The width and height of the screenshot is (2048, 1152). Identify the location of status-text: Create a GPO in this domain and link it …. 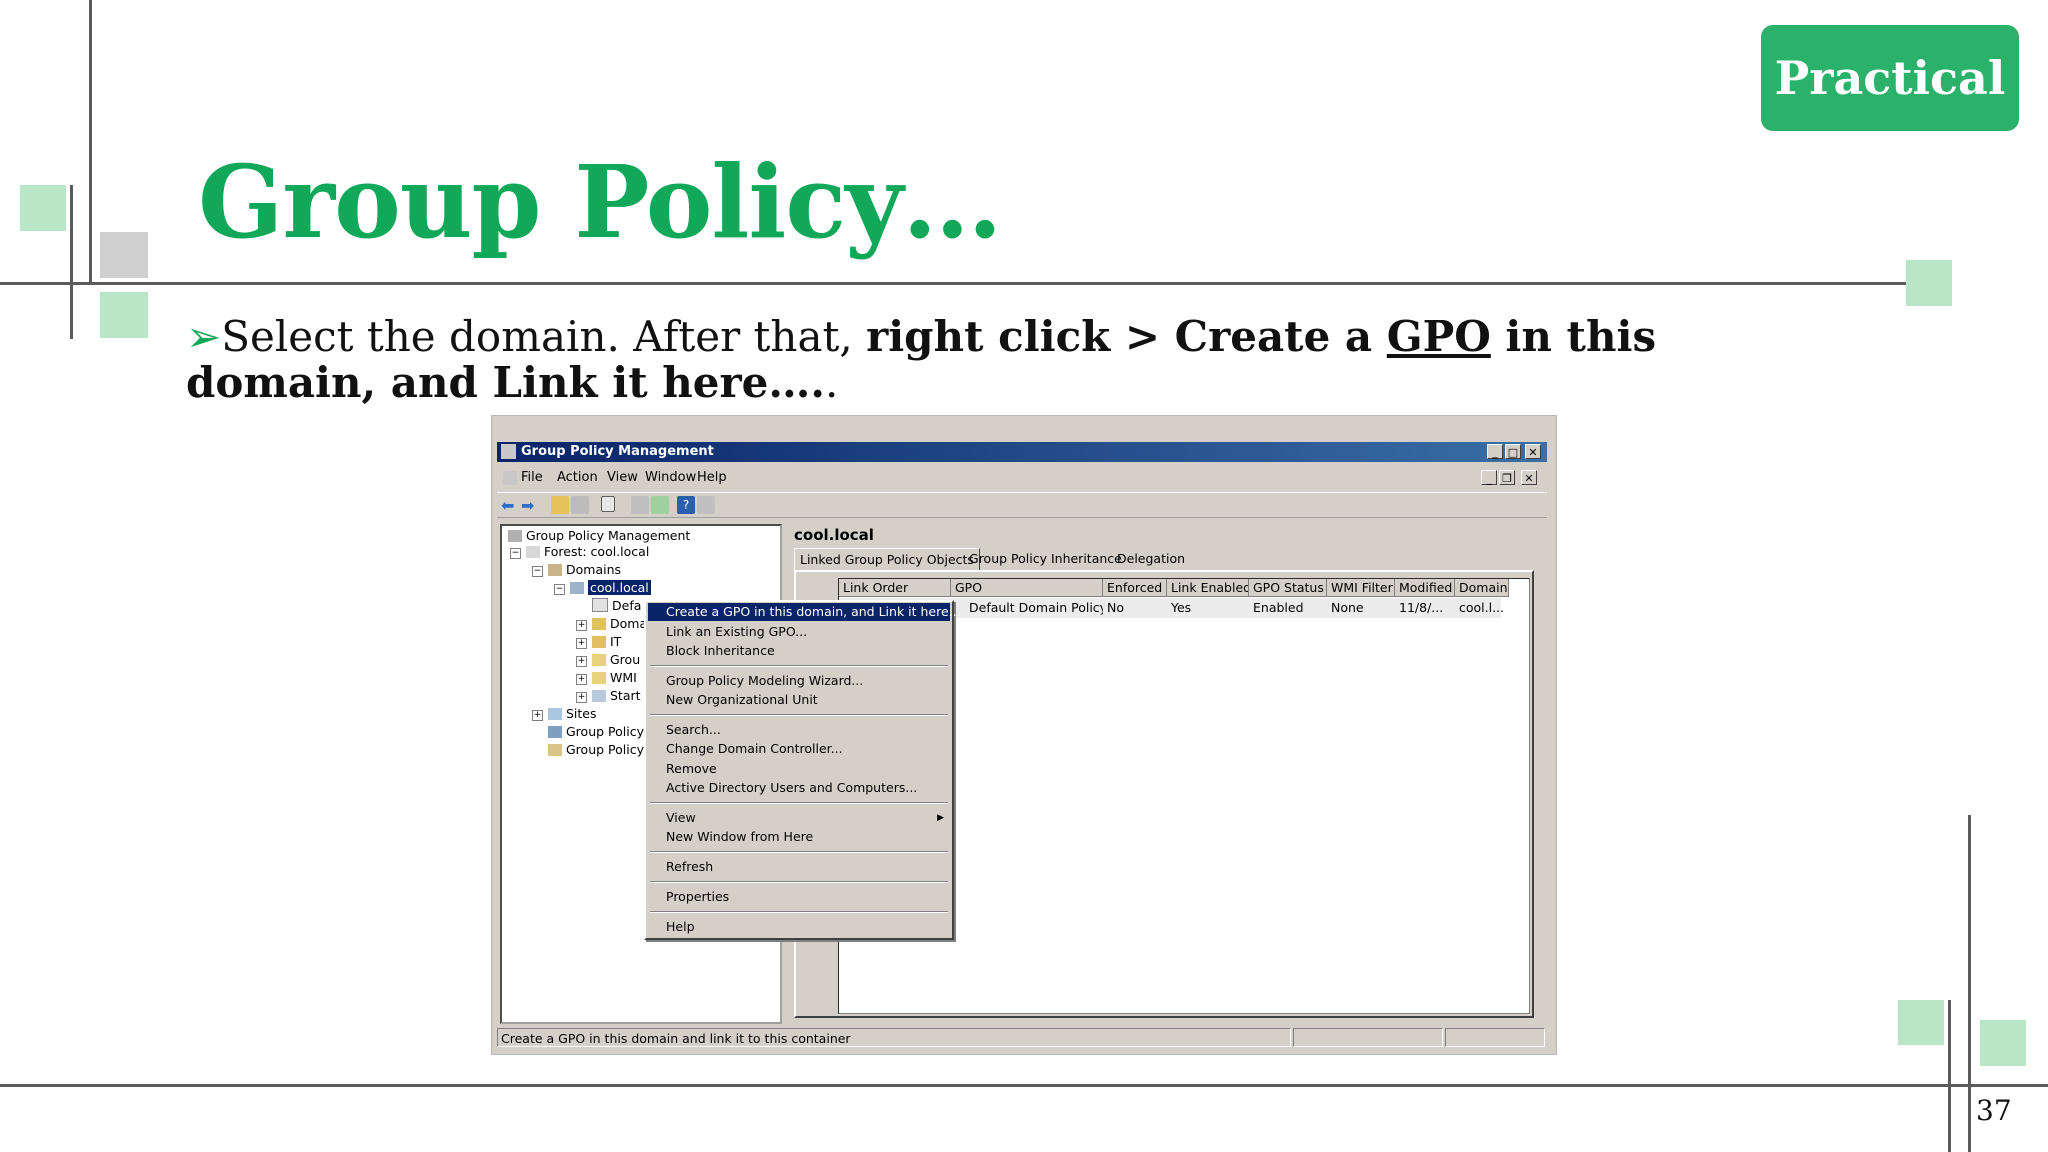
(894, 1037).